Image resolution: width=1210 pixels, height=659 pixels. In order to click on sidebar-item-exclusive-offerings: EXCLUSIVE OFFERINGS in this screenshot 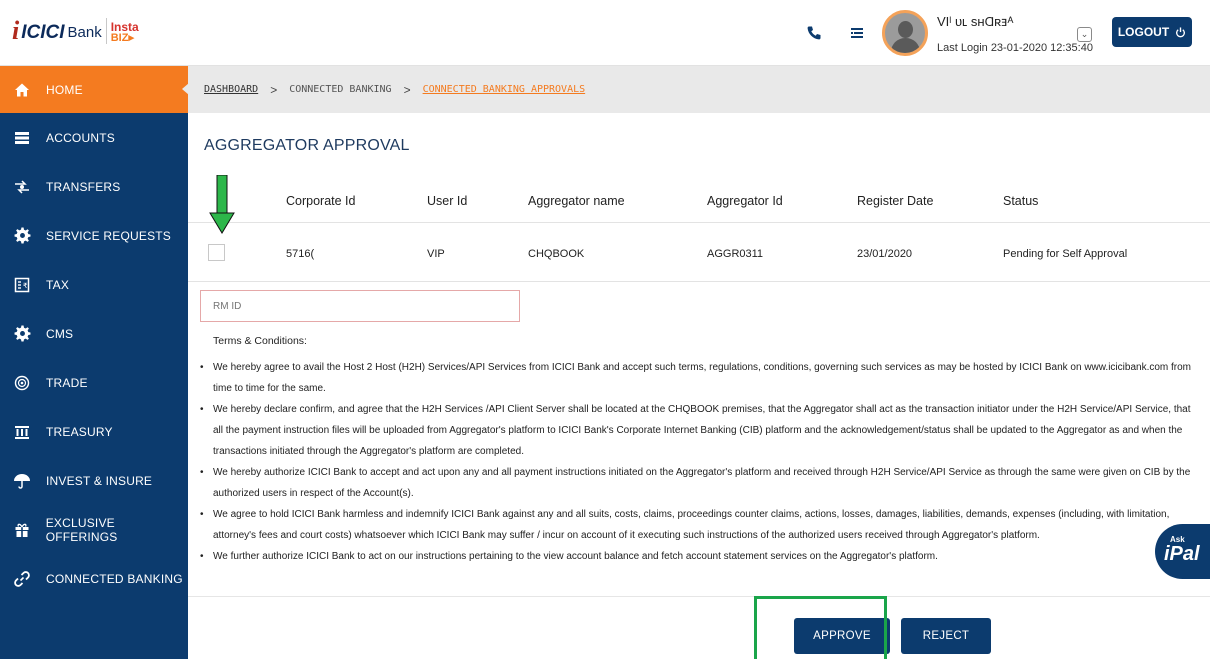, I will do `click(94, 529)`.